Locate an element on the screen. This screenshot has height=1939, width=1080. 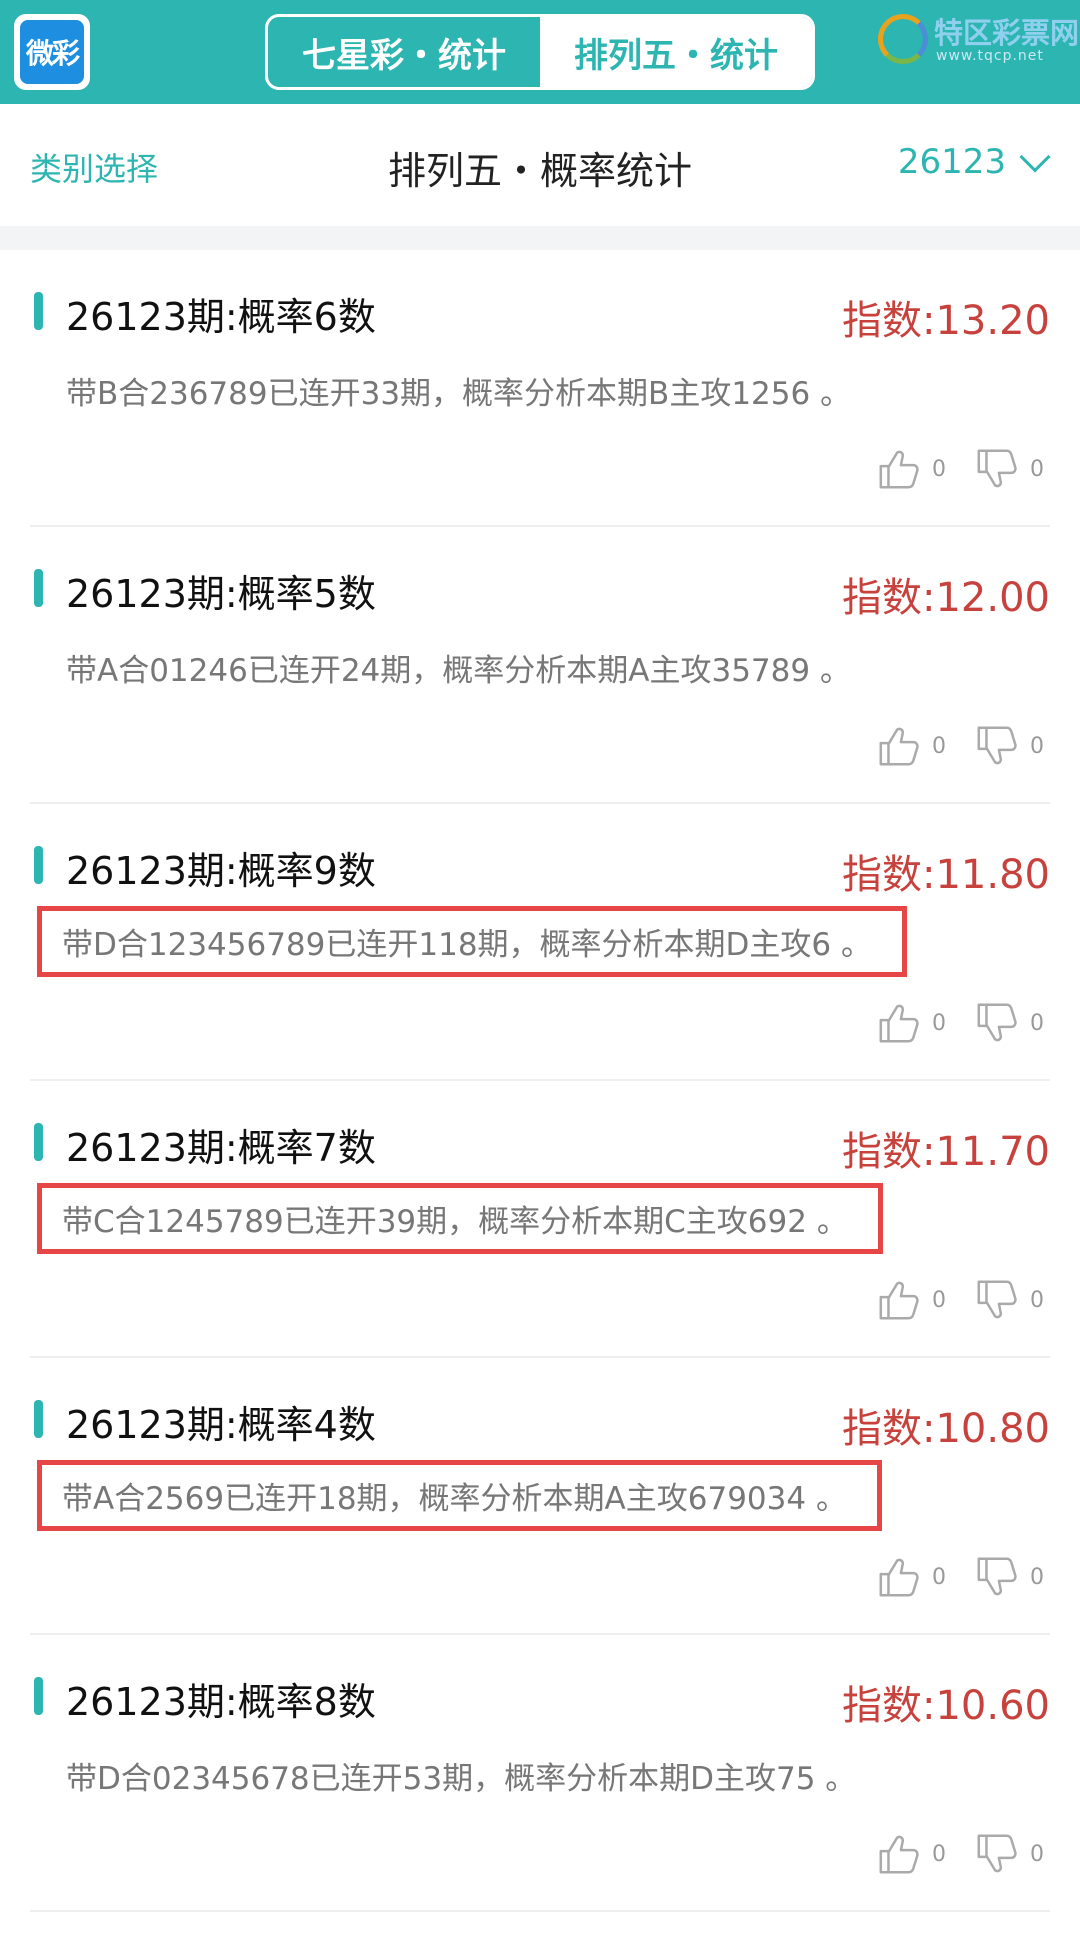
top-bar: 微彩 七星彩・统计 排列五・统计 特区彩票网 www.tqcp.net is located at coordinates (540, 52).